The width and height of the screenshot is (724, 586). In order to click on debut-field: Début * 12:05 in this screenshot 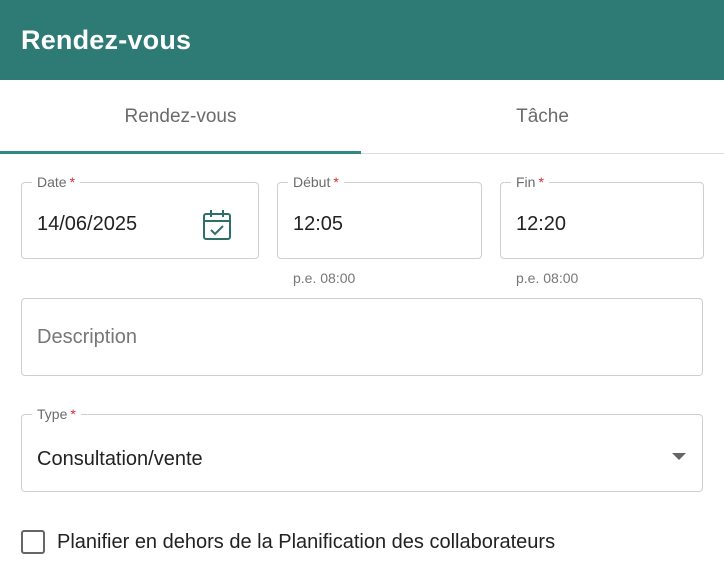, I will do `click(379, 216)`.